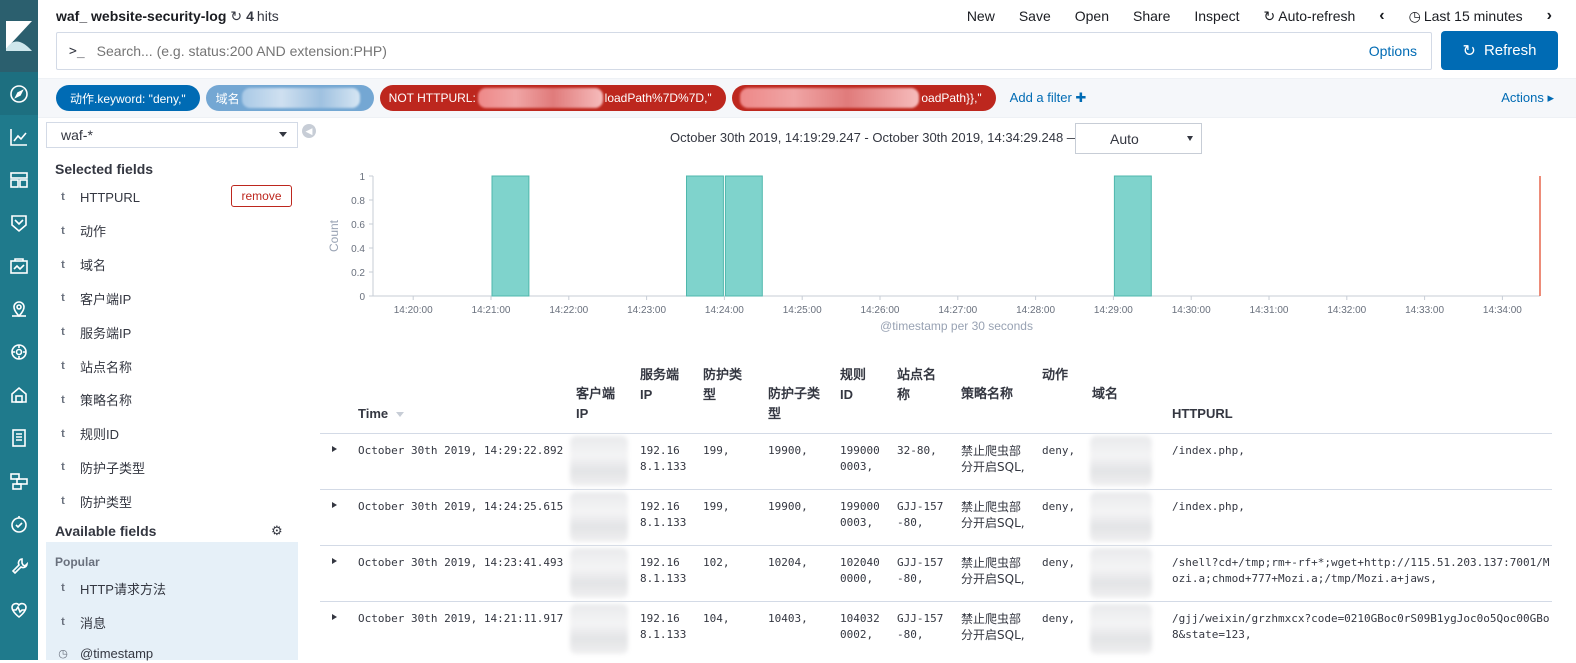  I want to click on open-button: Open, so click(1092, 16).